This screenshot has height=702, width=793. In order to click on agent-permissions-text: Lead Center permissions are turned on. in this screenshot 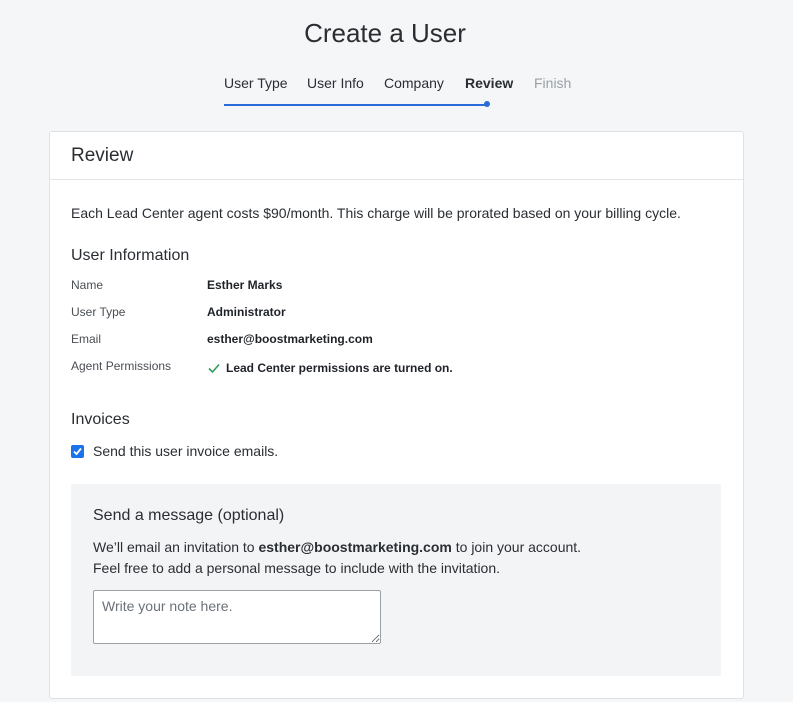, I will do `click(339, 368)`.